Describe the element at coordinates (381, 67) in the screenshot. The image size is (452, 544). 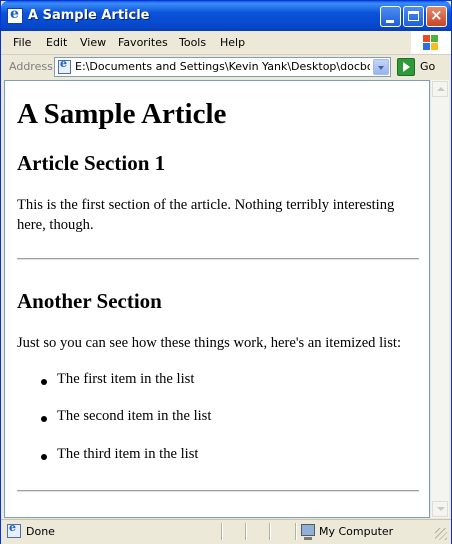
I see `address-dropdown-button` at that location.